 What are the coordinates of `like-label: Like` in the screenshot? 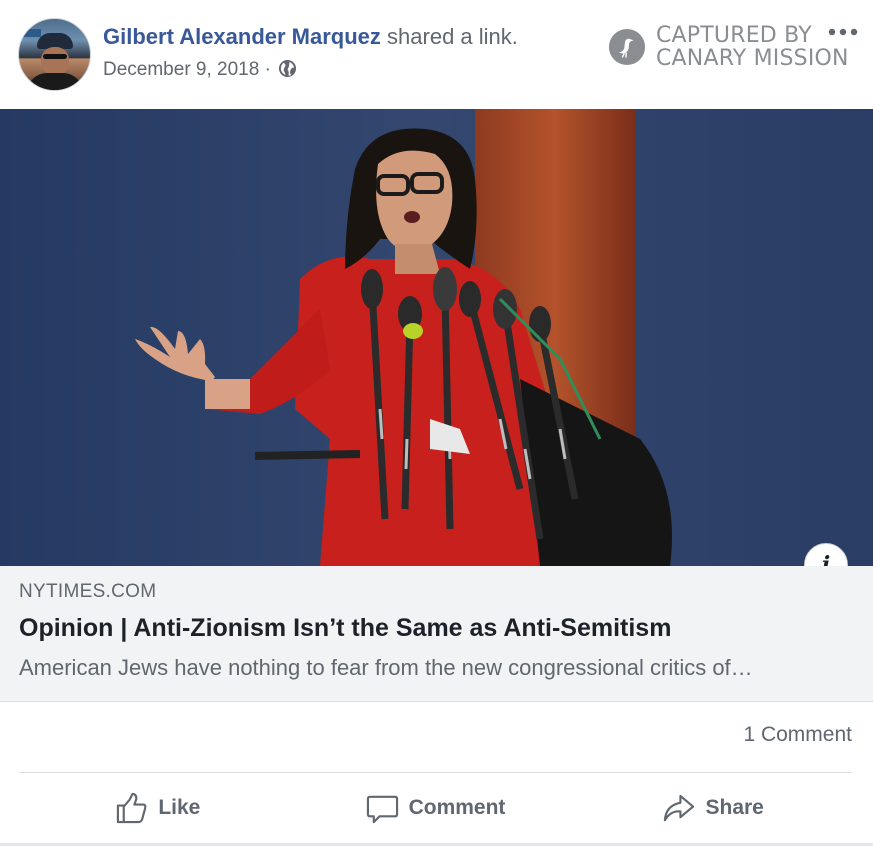 It's located at (179, 807).